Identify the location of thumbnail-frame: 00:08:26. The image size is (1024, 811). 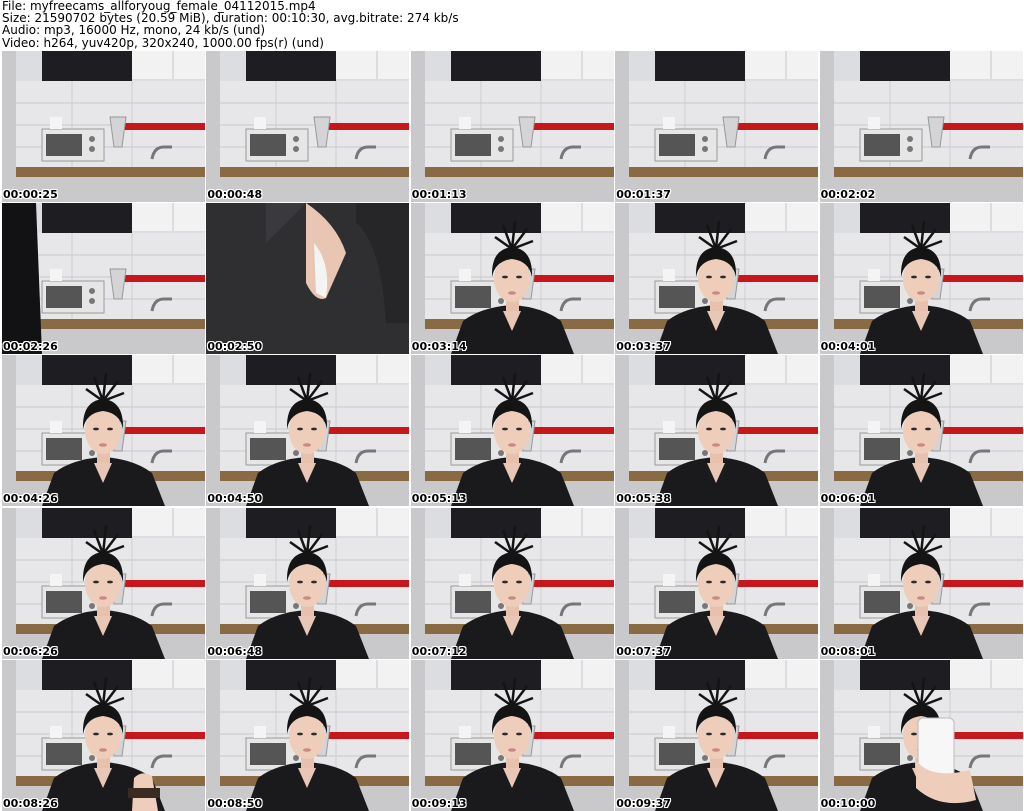
(103, 735).